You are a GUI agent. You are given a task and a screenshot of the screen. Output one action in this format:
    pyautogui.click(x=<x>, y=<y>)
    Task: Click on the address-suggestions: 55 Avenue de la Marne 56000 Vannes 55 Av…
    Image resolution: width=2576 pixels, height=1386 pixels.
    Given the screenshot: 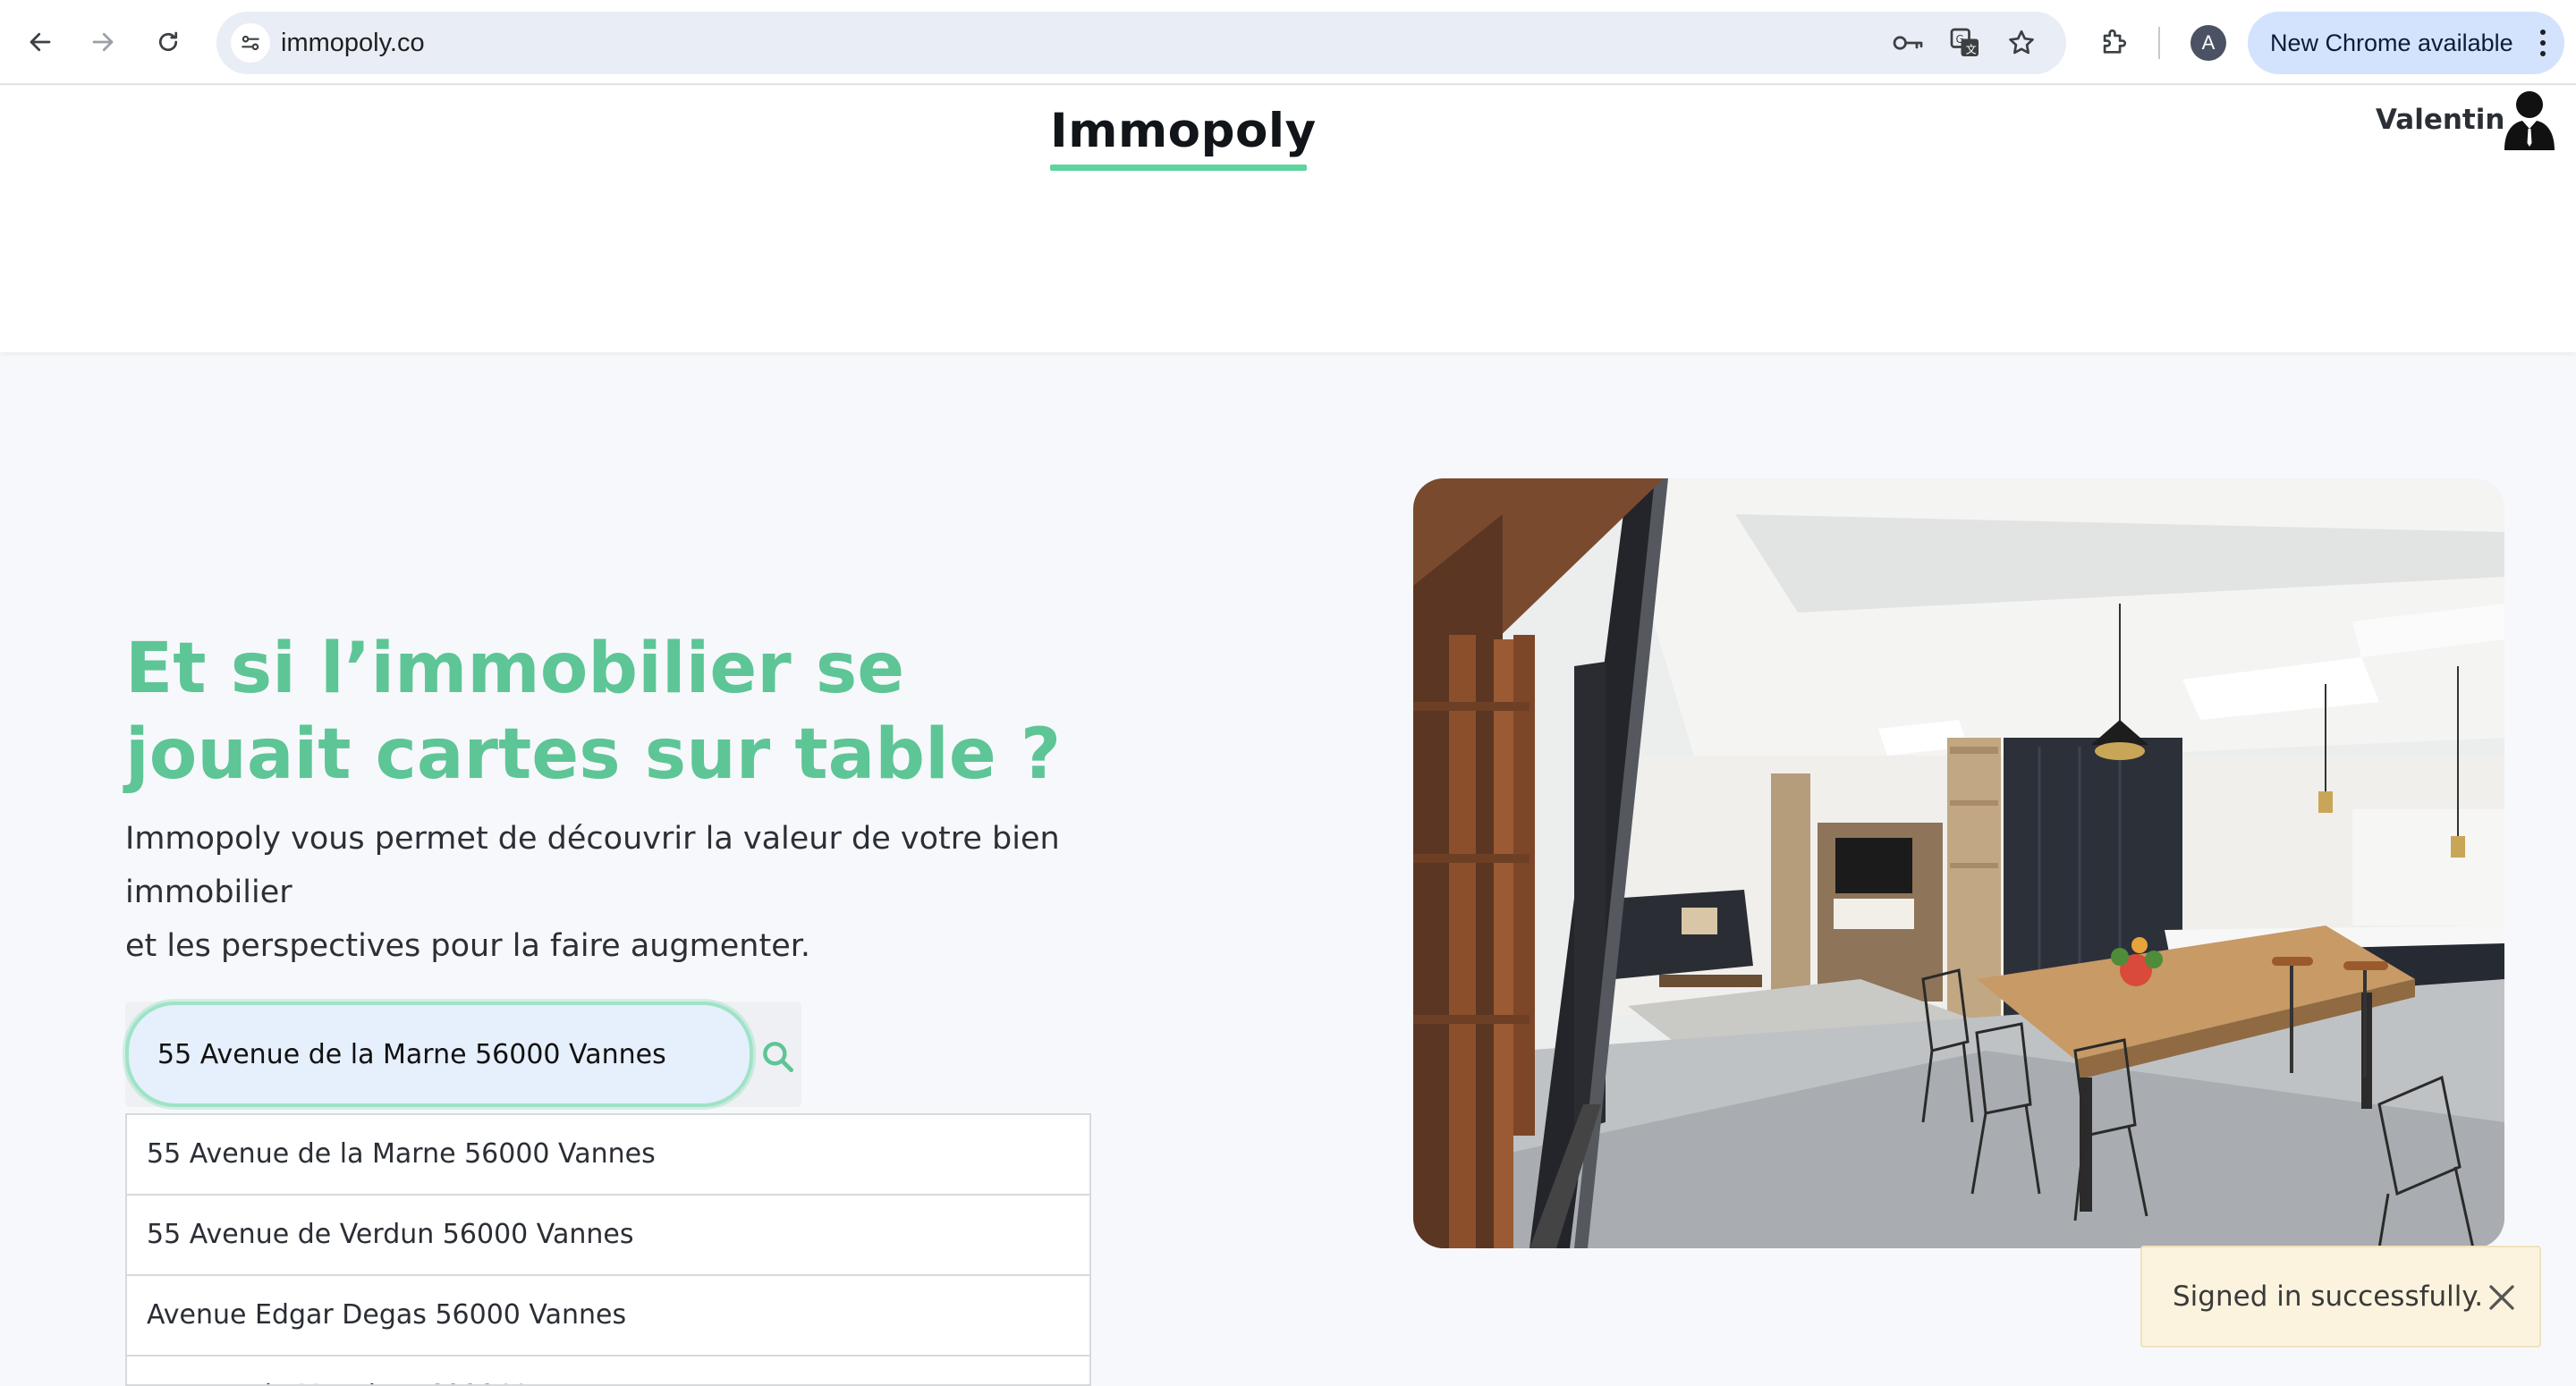 What is the action you would take?
    pyautogui.click(x=608, y=1249)
    